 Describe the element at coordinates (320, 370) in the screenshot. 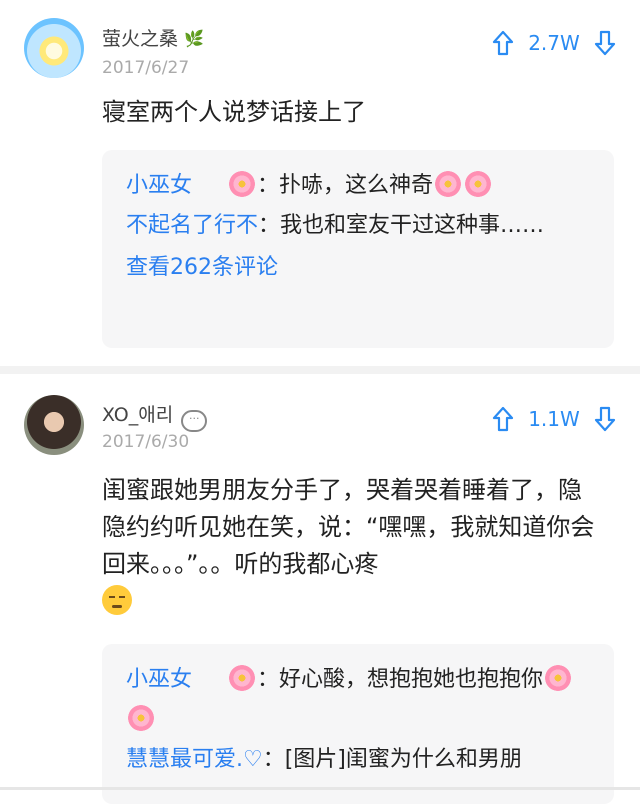

I see `post-divider` at that location.